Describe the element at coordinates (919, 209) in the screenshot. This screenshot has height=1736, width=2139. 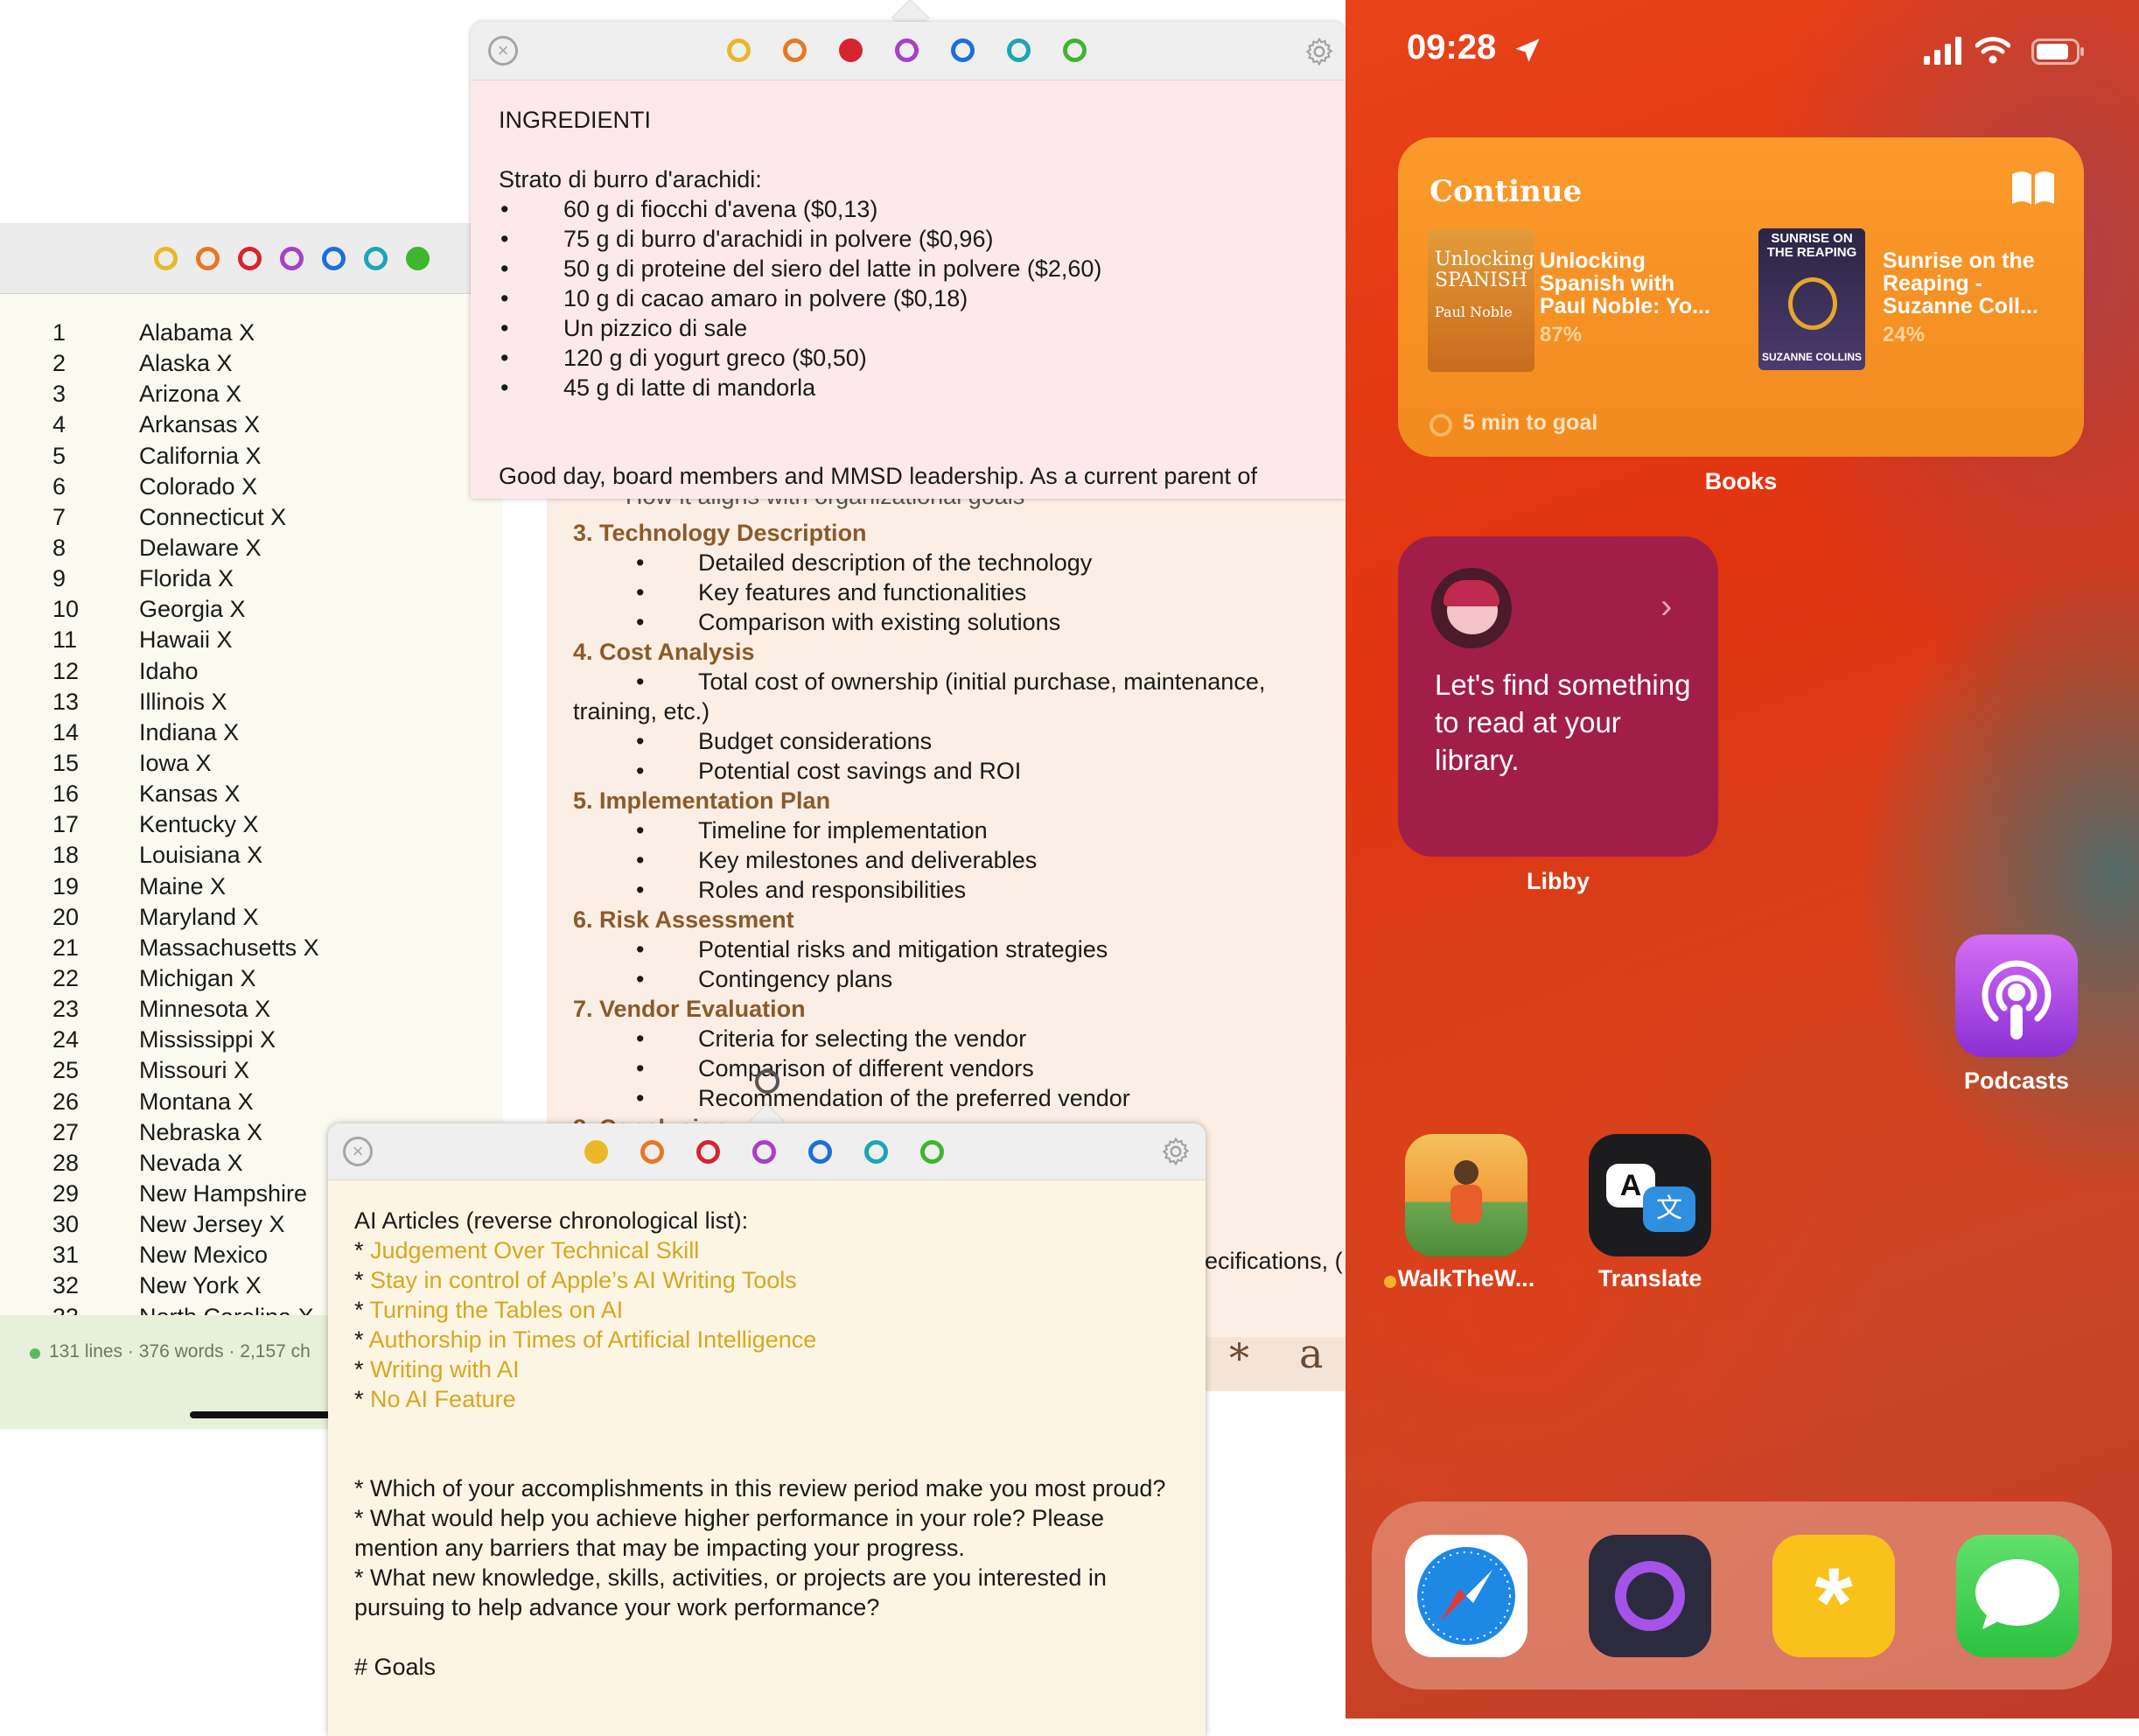
I see `list-item: • 60 g di fiocchi d'avena ($0,13)` at that location.